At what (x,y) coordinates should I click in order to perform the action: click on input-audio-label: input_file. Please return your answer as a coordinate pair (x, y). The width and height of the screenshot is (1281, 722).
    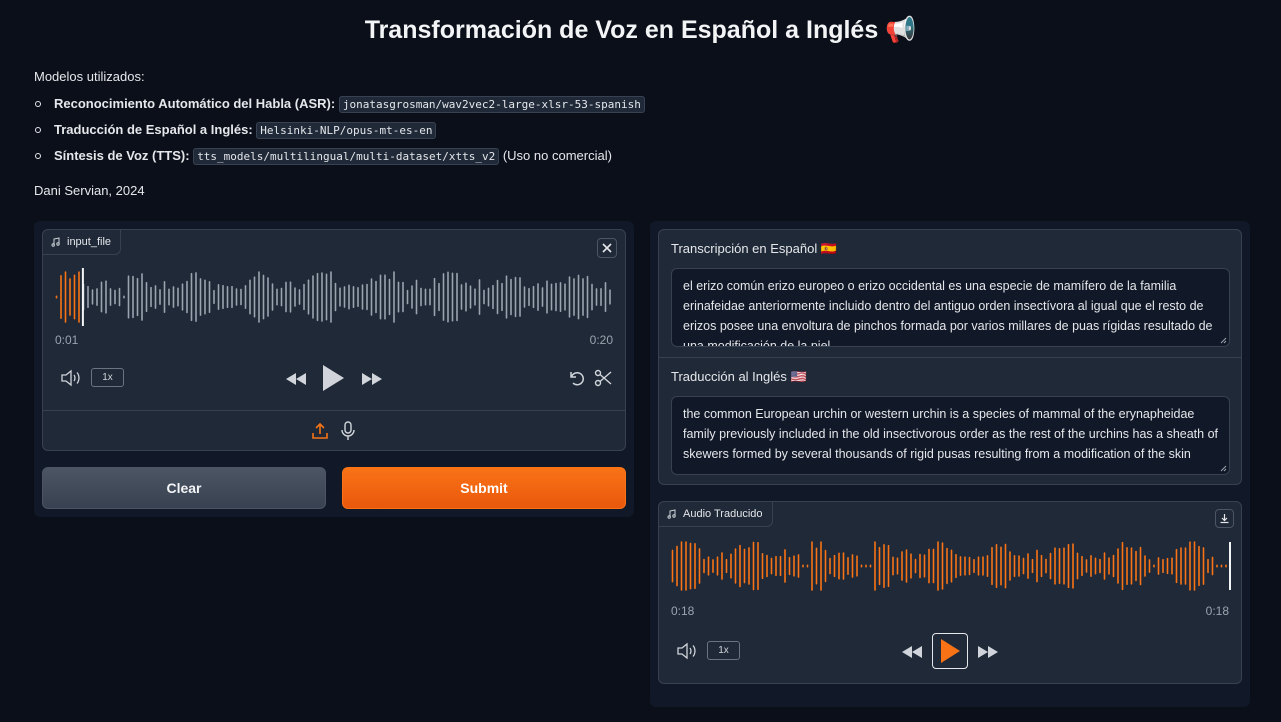
    Looking at the image, I should click on (82, 242).